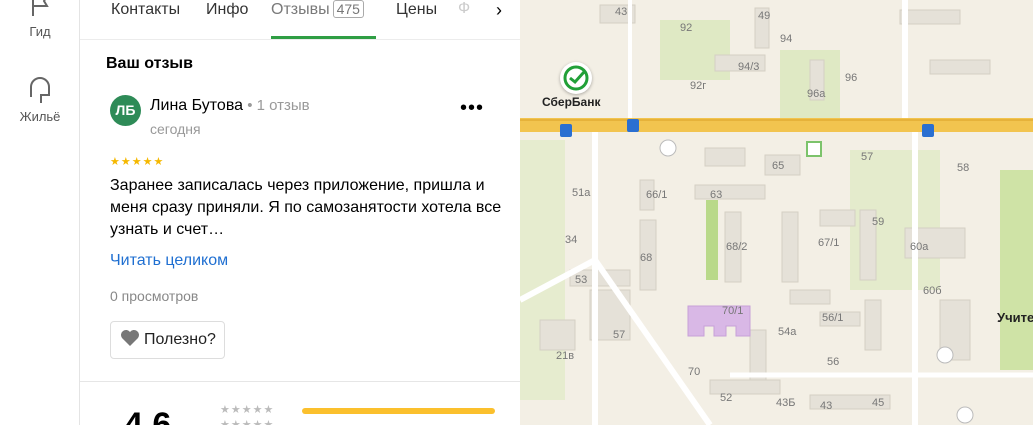 This screenshot has height=425, width=1033. Describe the element at coordinates (963, 168) in the screenshot. I see `house-number: 58` at that location.